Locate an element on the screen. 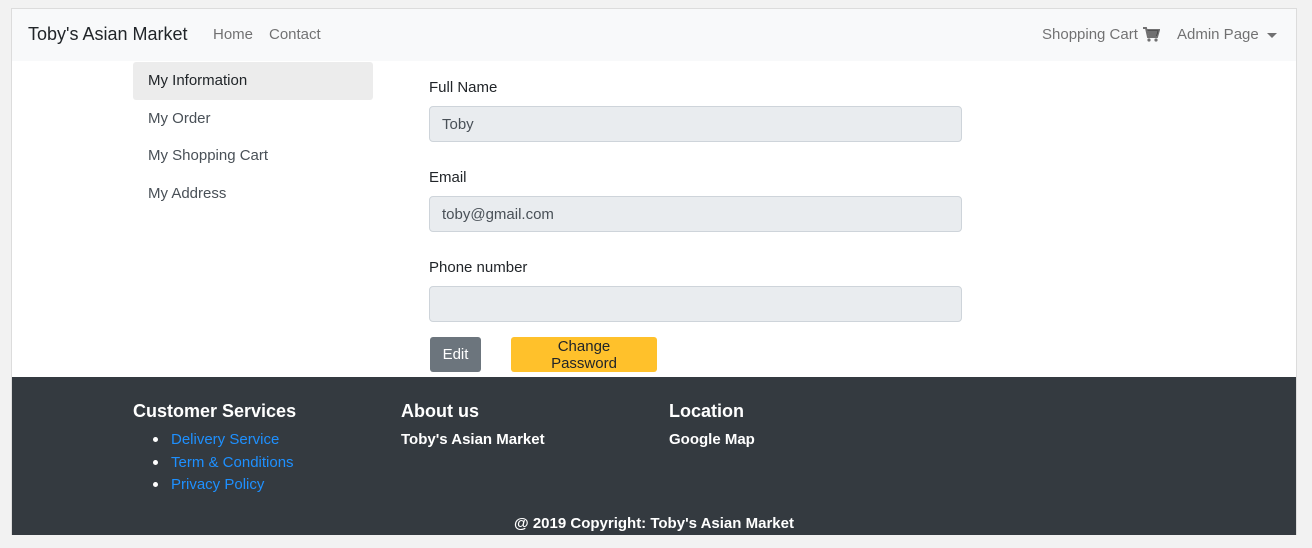 The image size is (1312, 548). sidebar-item-my-address: My Address is located at coordinates (253, 194).